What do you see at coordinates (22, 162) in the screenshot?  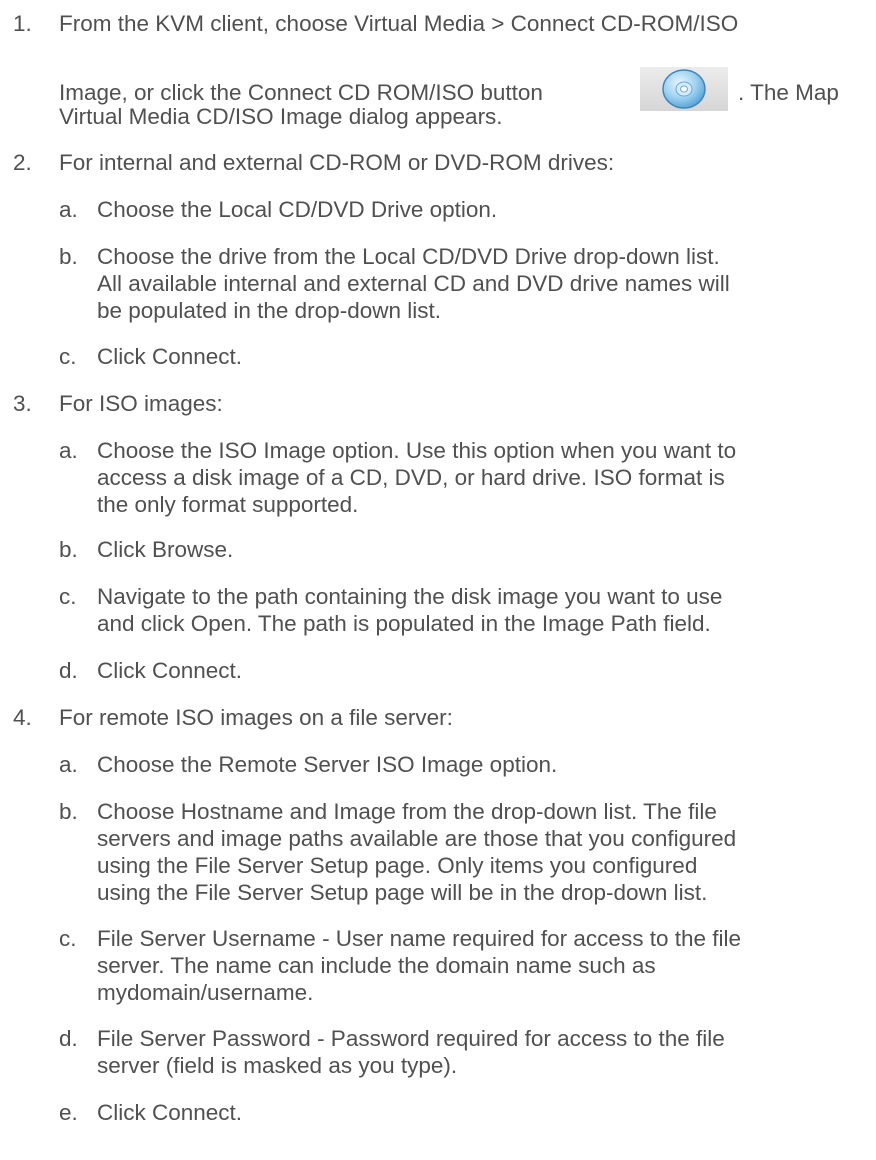 I see `step-number: 2.` at bounding box center [22, 162].